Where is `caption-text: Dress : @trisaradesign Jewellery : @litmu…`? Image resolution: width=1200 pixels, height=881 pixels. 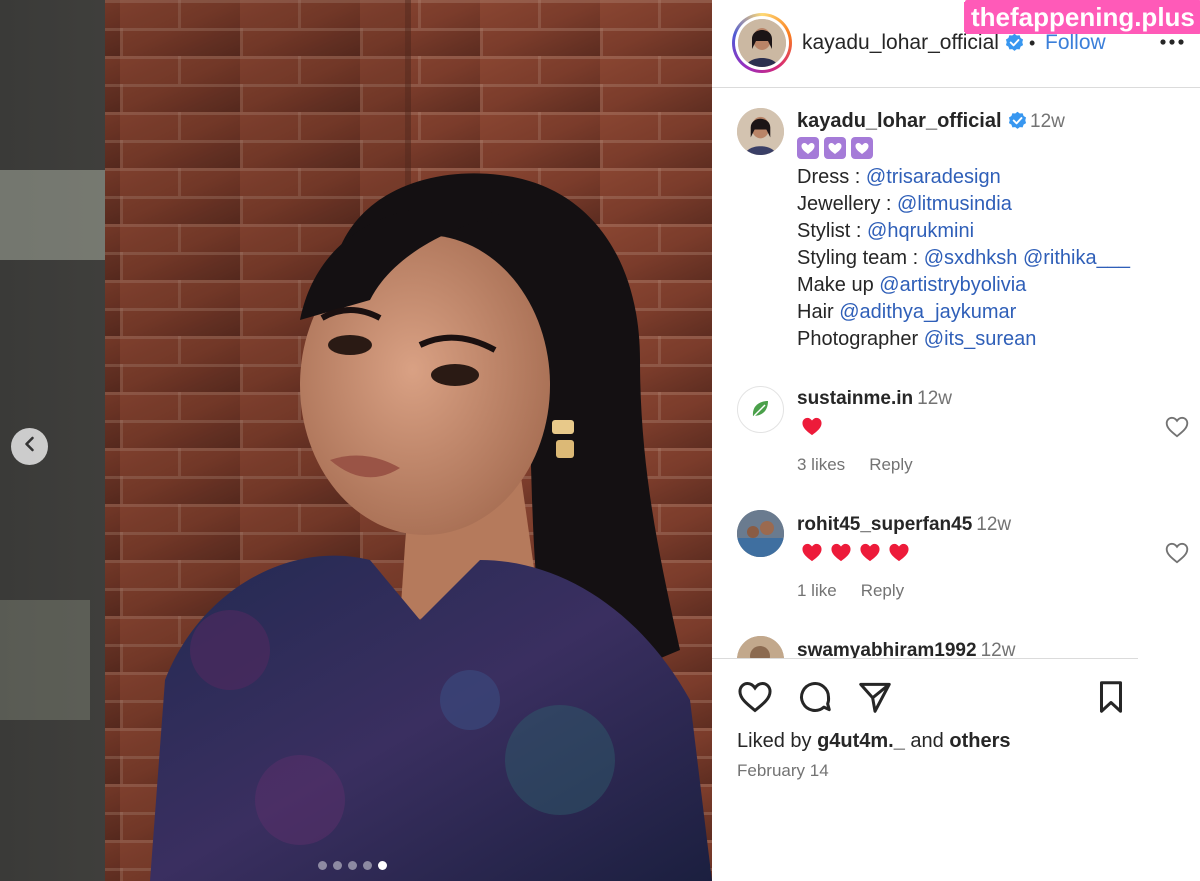 caption-text: Dress : @trisaradesign Jewellery : @litmu… is located at coordinates (963, 245).